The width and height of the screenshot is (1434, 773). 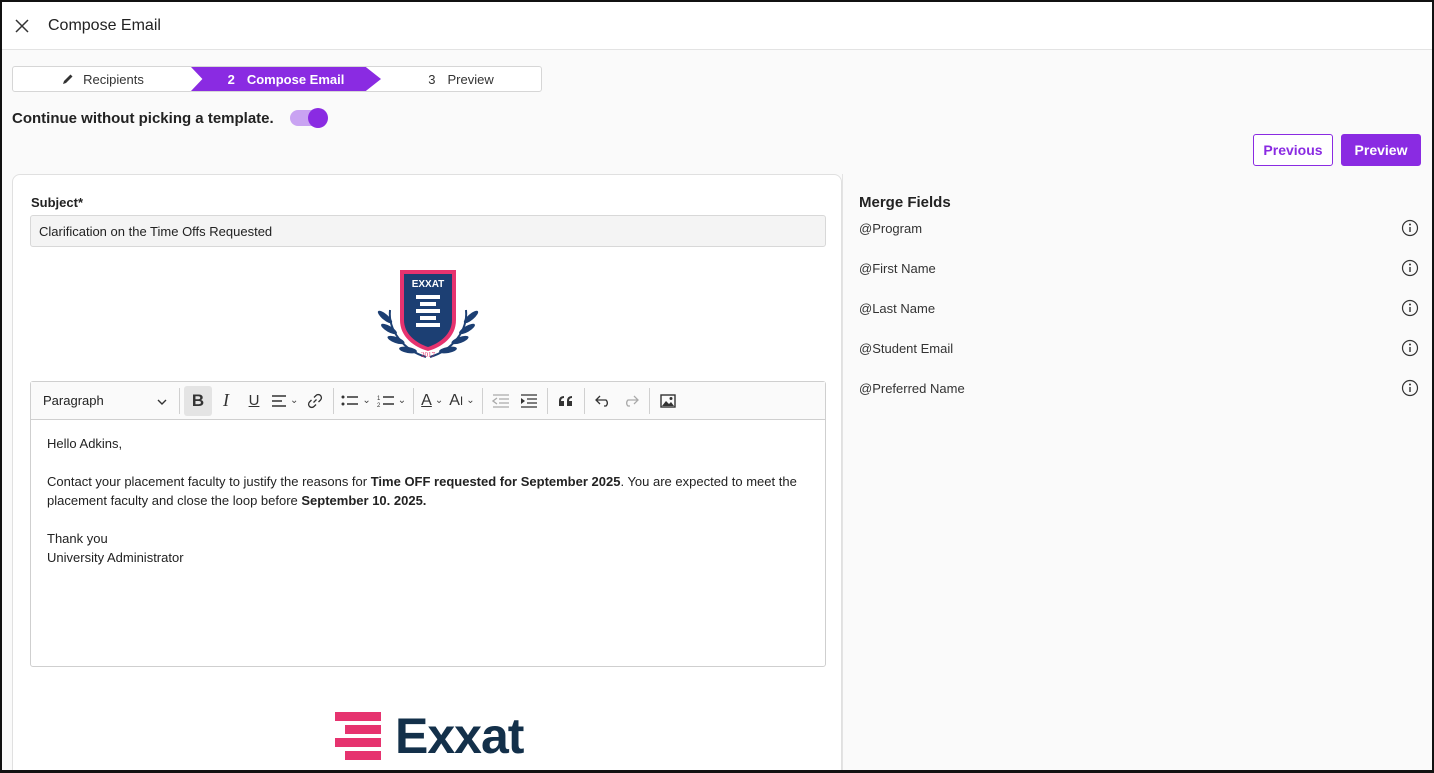 I want to click on exxat-wordmark: Exxat, so click(x=459, y=736).